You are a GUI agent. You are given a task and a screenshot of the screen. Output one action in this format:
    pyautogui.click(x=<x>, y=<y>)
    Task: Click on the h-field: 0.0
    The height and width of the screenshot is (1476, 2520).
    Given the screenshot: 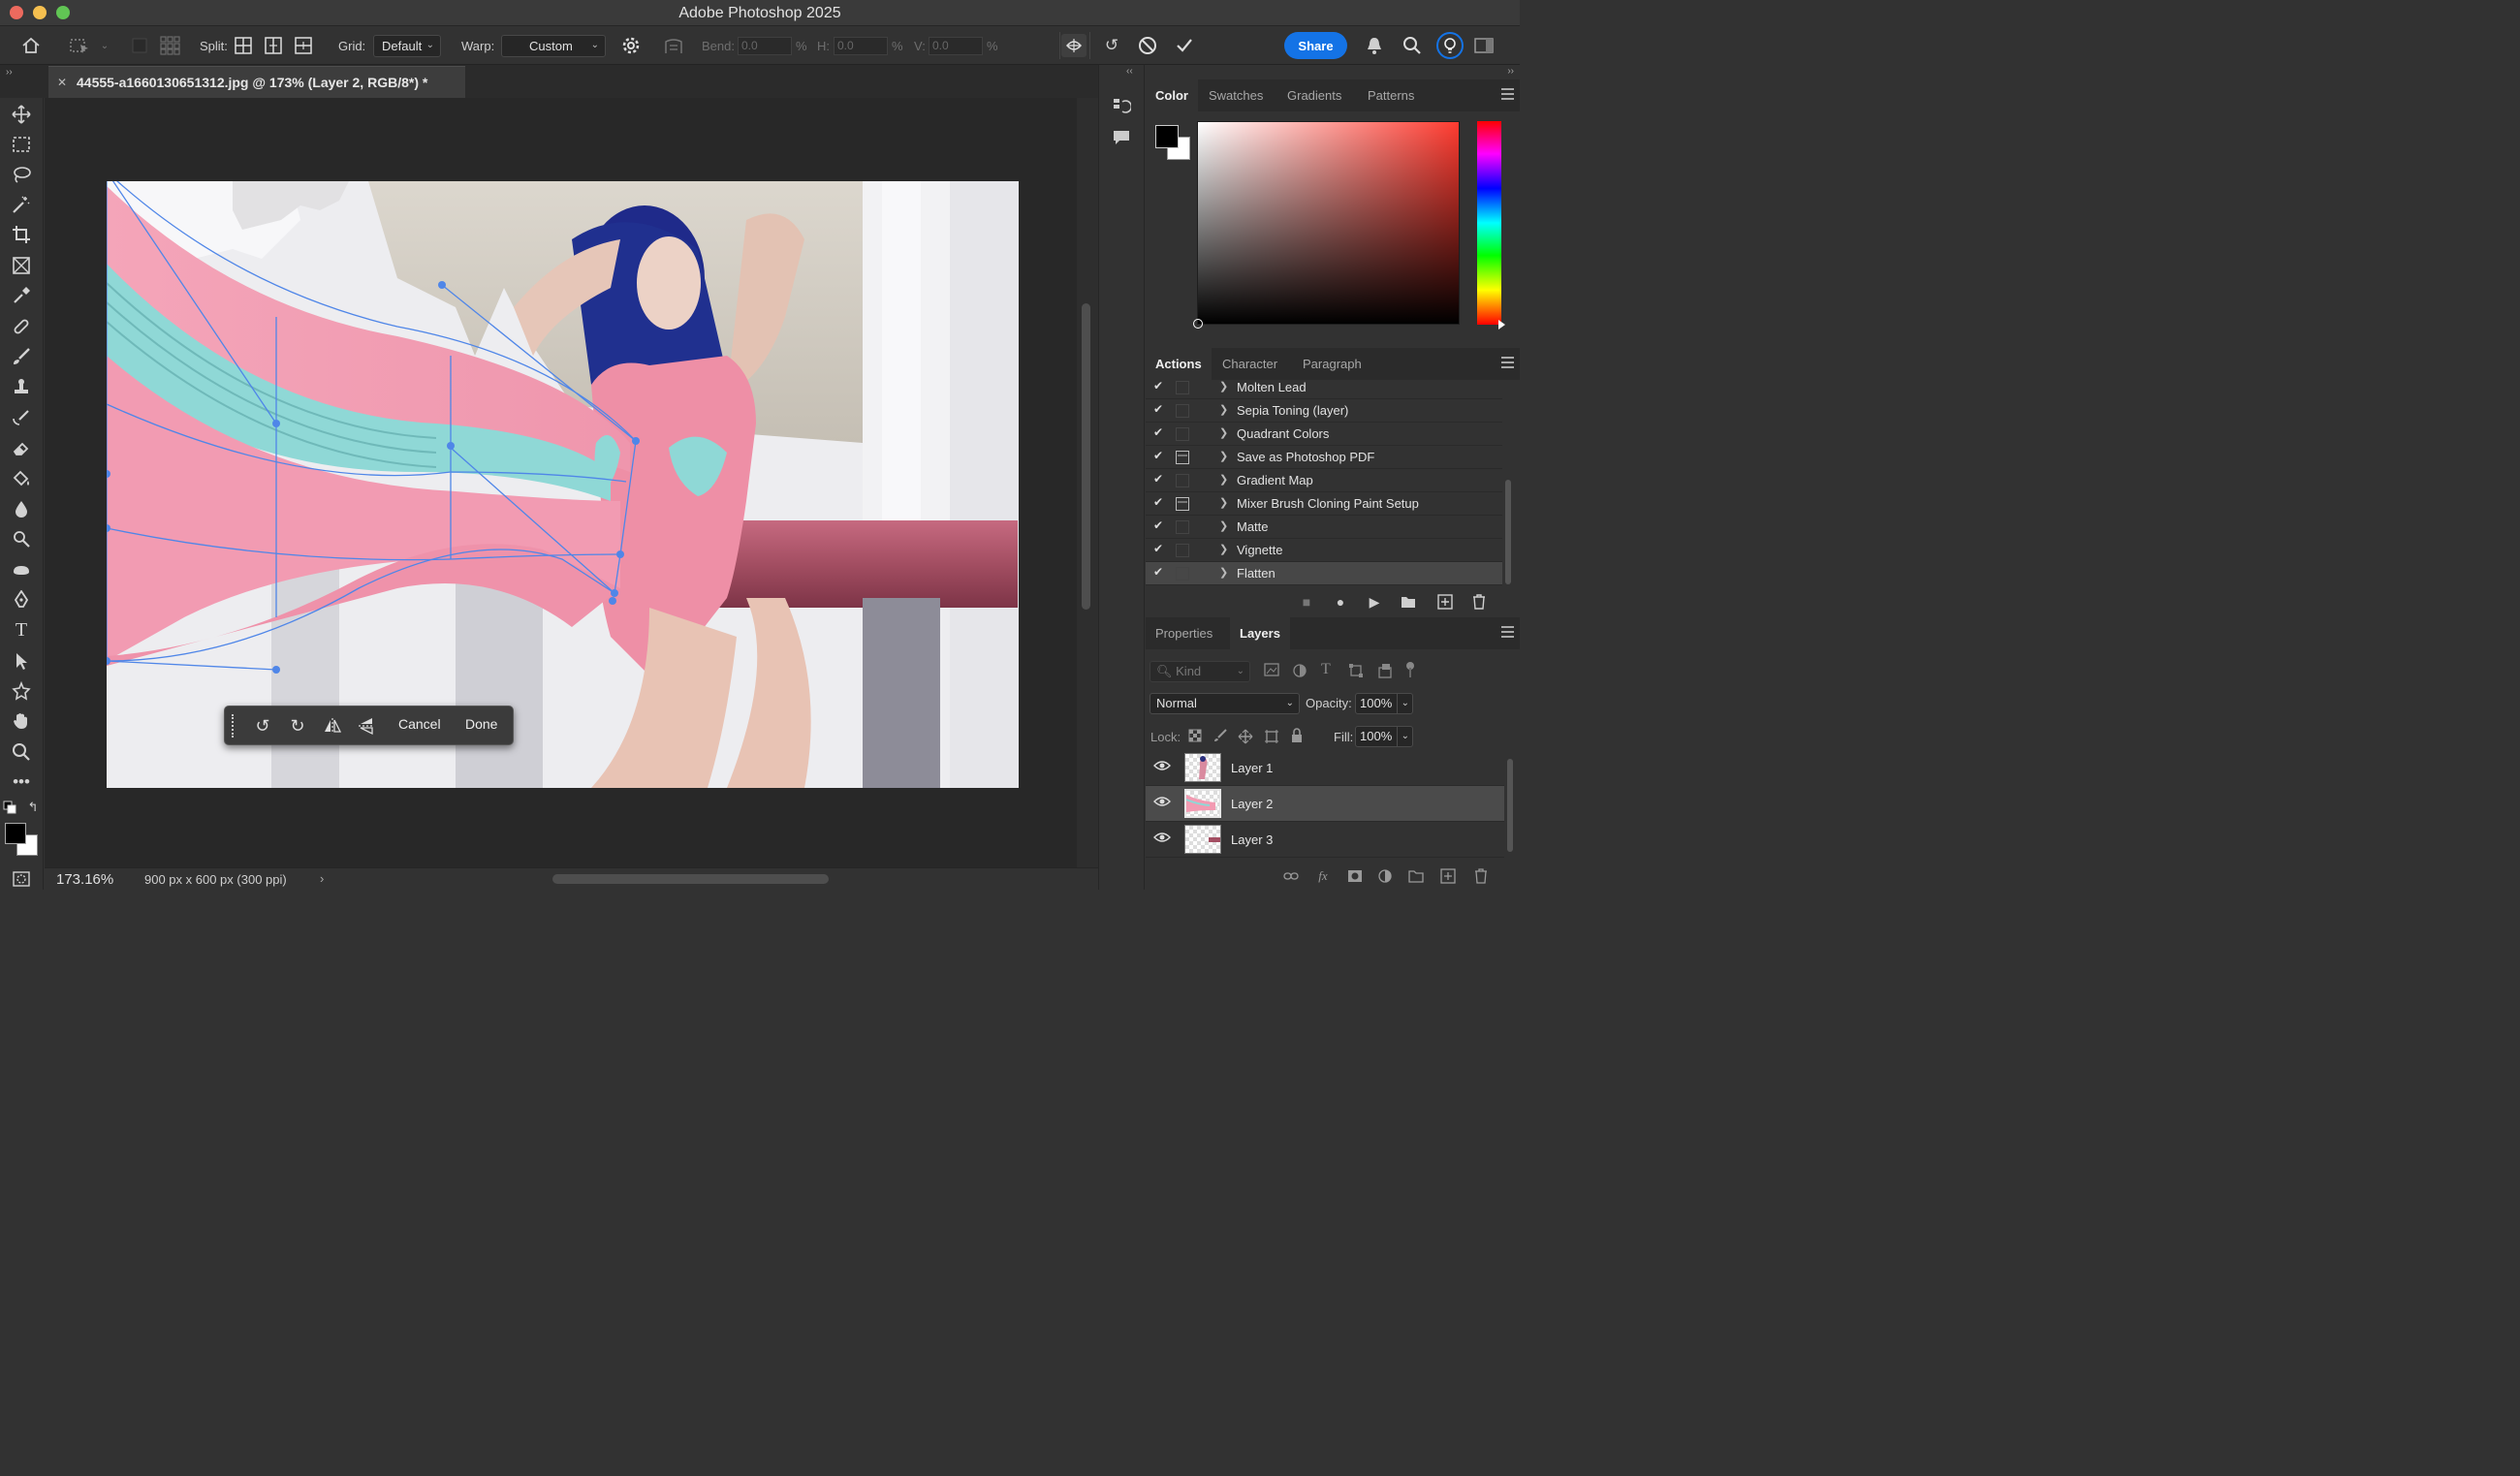 What is the action you would take?
    pyautogui.click(x=861, y=46)
    